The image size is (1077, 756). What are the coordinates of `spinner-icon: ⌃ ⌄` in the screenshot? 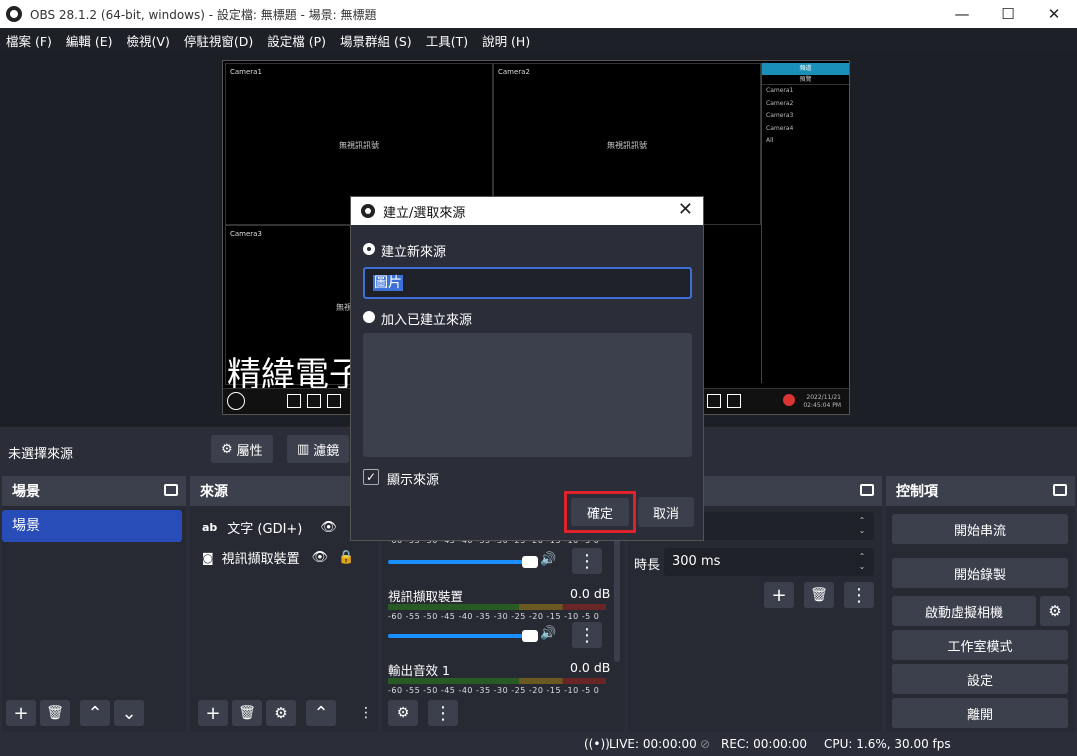 It's located at (862, 561).